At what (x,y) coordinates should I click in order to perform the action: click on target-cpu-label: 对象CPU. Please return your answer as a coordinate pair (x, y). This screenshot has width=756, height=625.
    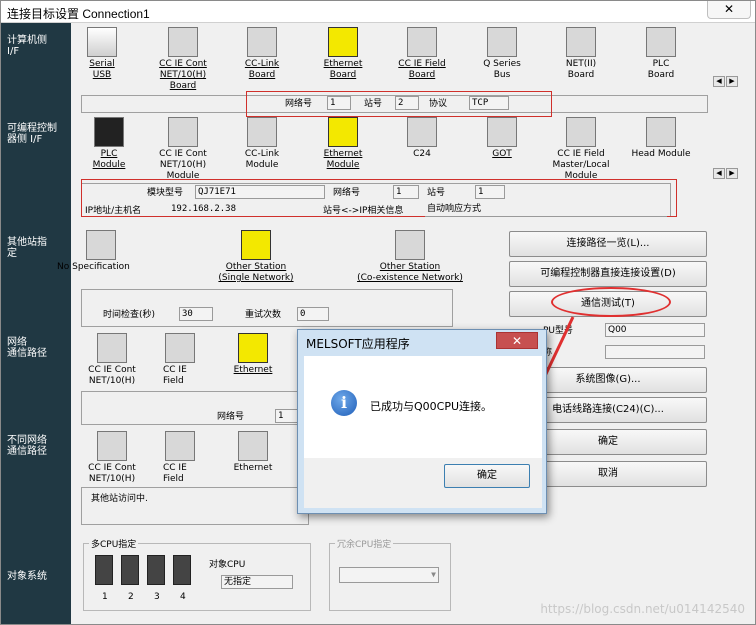
    Looking at the image, I should click on (227, 565).